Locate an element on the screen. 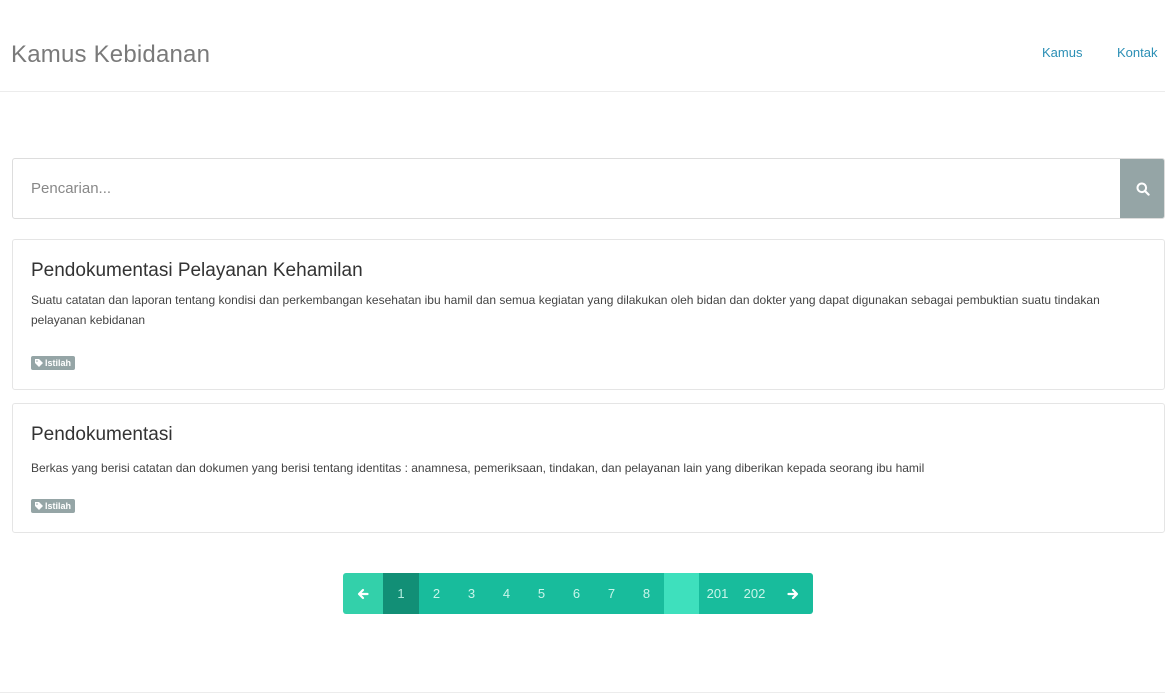 The width and height of the screenshot is (1165, 697). pagination-page-202: 202 is located at coordinates (754, 593).